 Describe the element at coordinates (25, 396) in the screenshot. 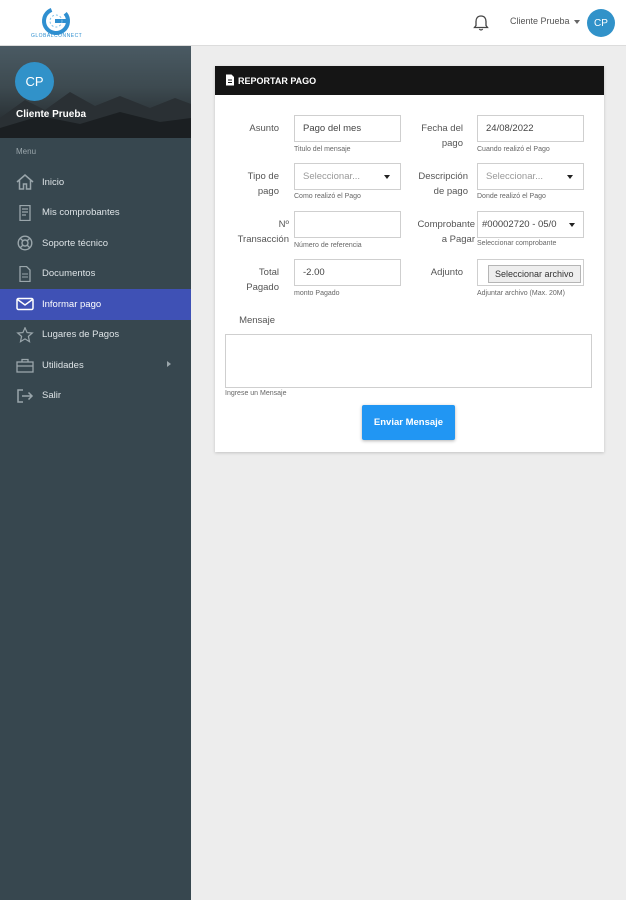

I see `logout-icon` at that location.